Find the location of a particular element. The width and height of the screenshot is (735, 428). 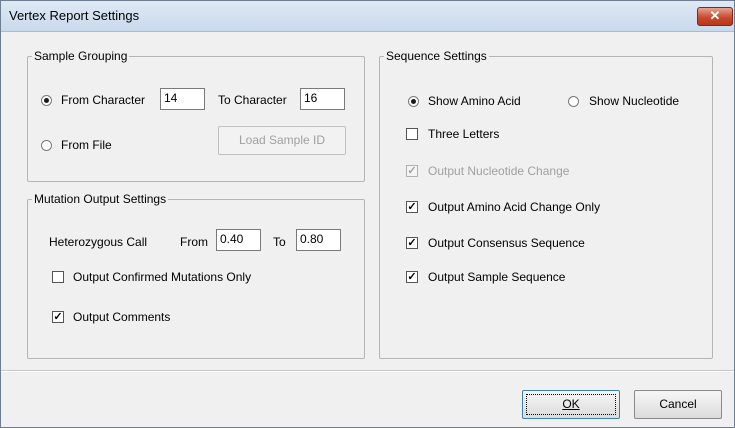

ok-button: OK is located at coordinates (571, 404).